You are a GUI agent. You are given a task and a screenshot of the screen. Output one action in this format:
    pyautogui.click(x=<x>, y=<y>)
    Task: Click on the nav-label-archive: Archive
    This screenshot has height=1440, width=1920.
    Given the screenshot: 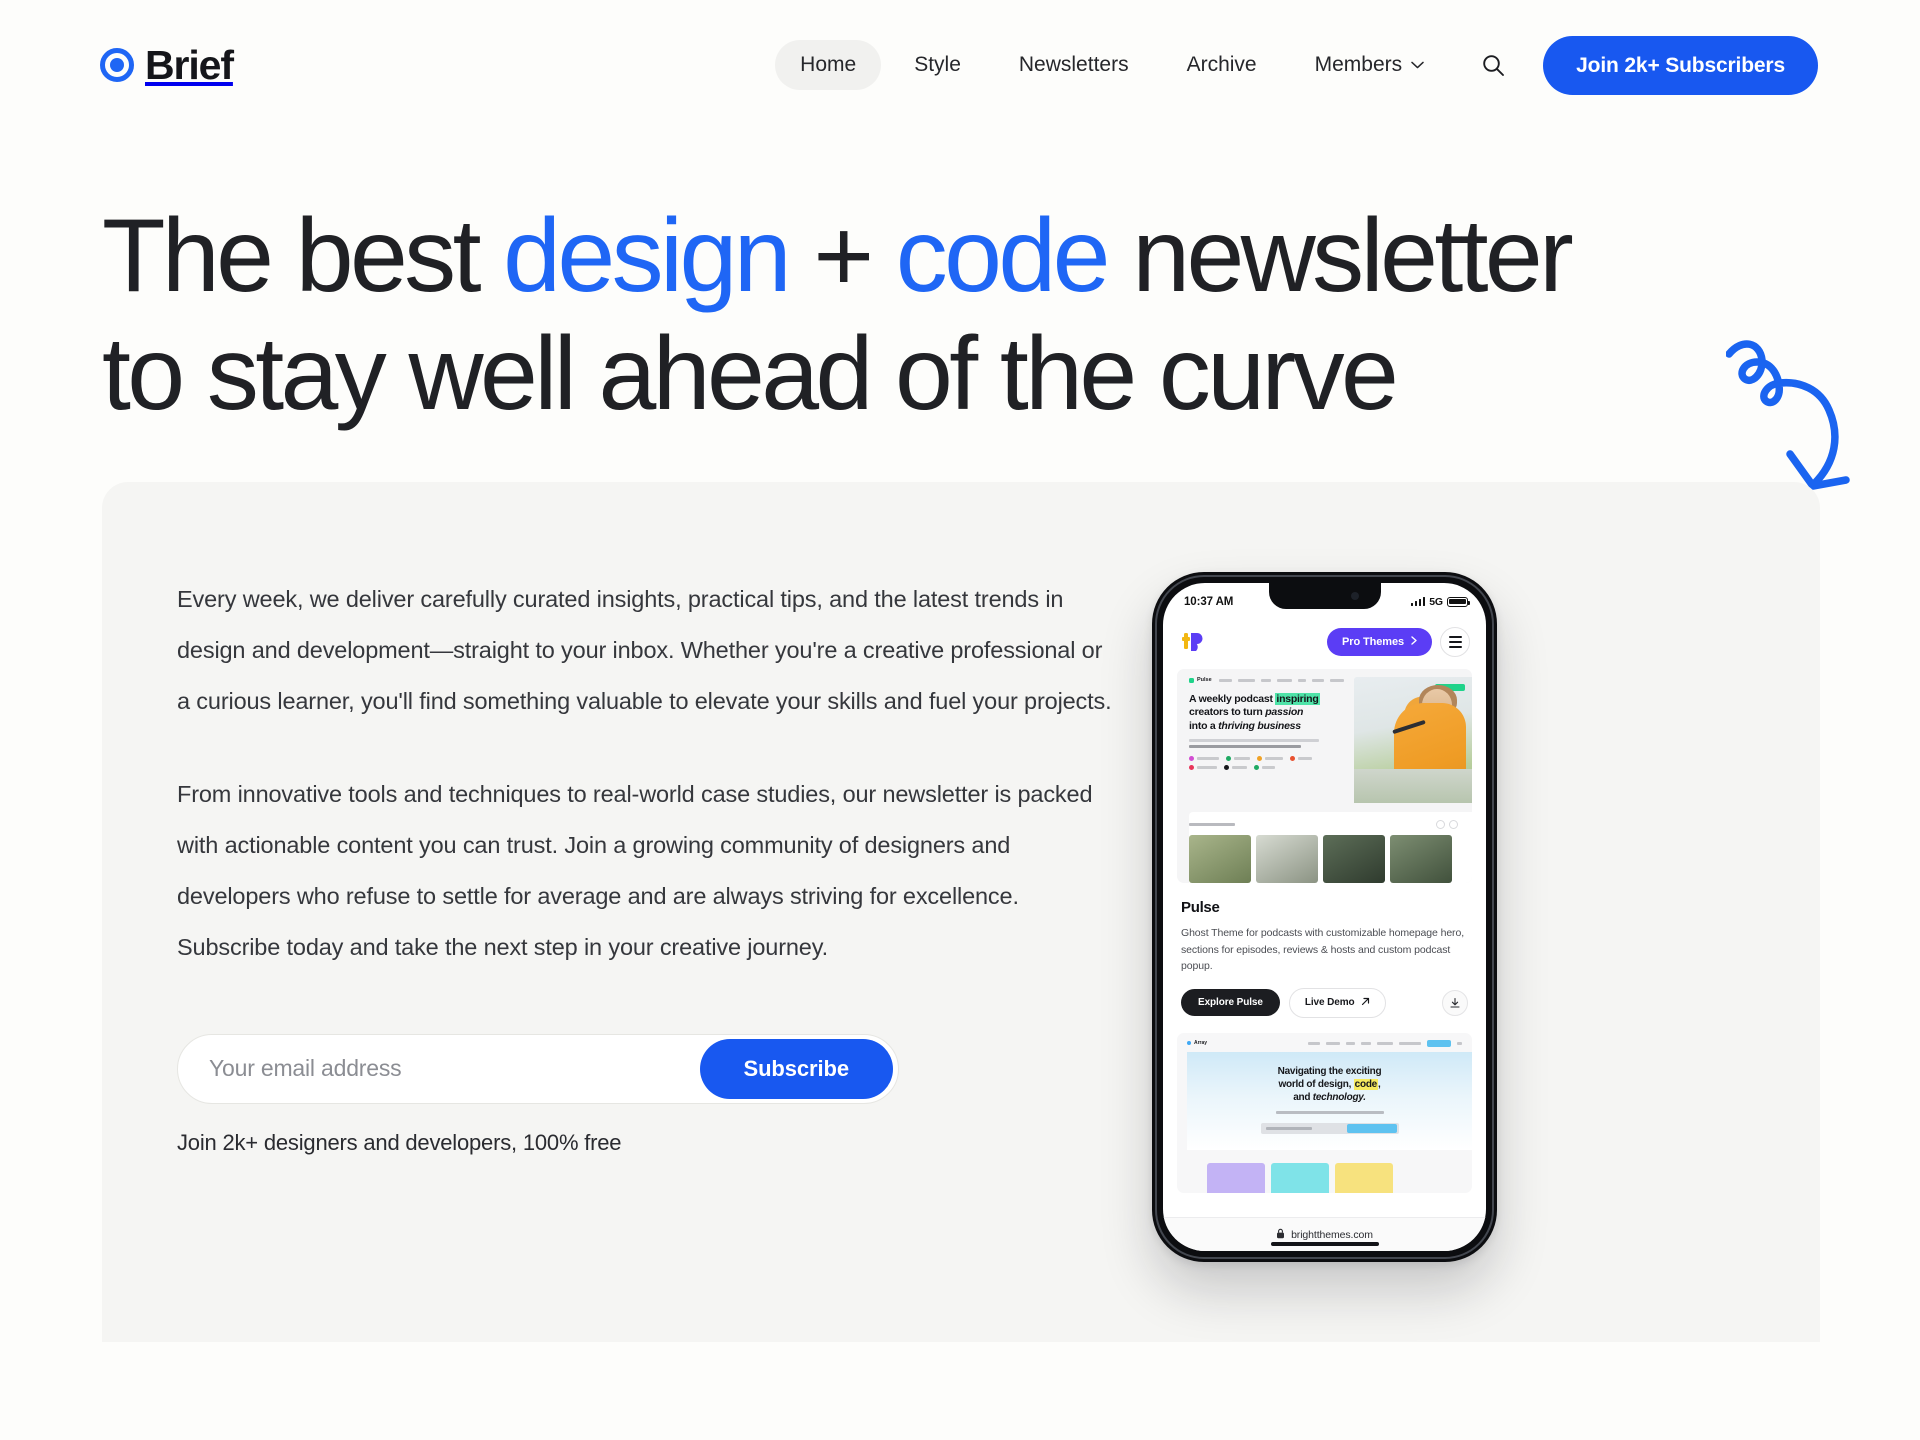 What is the action you would take?
    pyautogui.click(x=1221, y=64)
    